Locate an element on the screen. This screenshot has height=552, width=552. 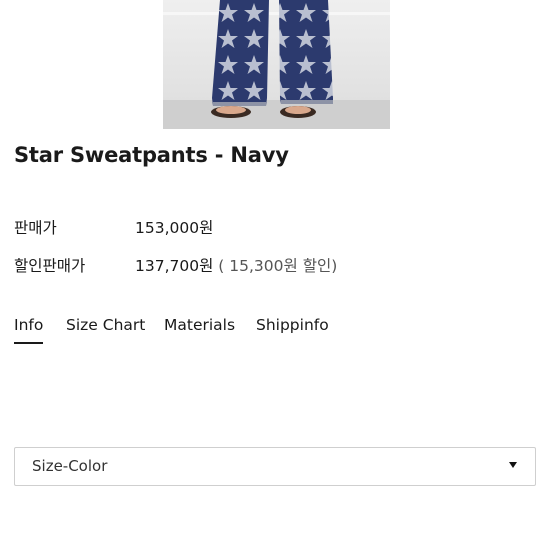
tab-info: Info is located at coordinates (29, 330).